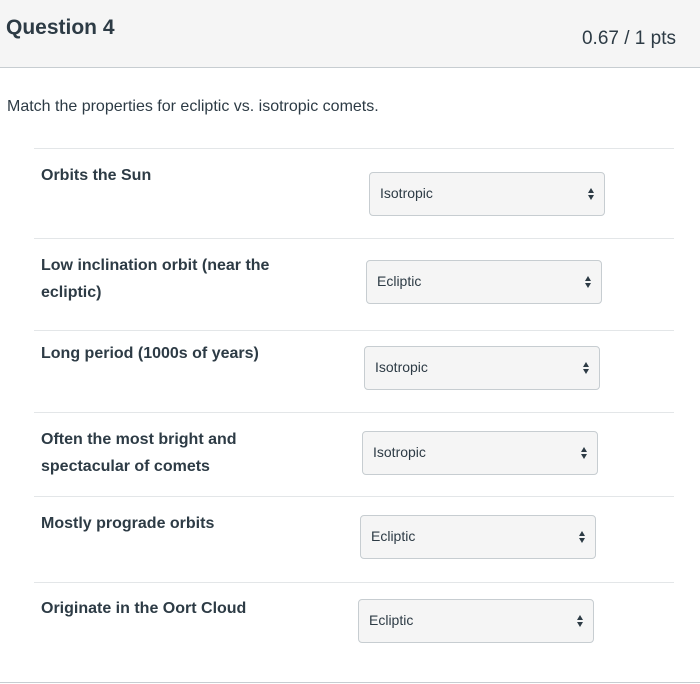 The height and width of the screenshot is (684, 700). I want to click on match-label: Mostly prograde orbits, so click(128, 523).